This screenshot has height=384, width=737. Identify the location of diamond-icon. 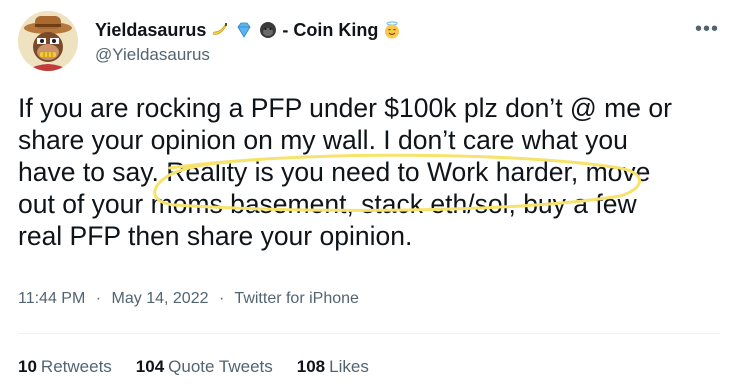
(244, 30).